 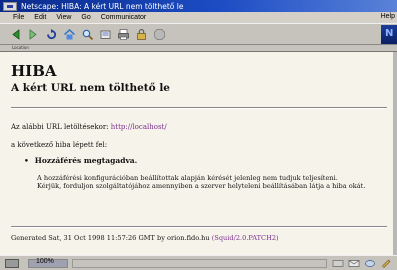 What do you see at coordinates (61, 127) in the screenshot?
I see `url-intro-text: Az alábbi URL letöltésekor:` at bounding box center [61, 127].